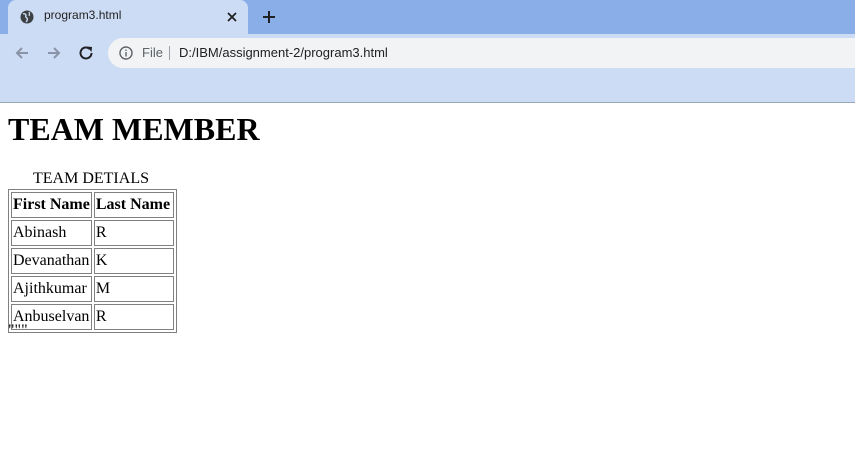  I want to click on back-icon, so click(22, 53).